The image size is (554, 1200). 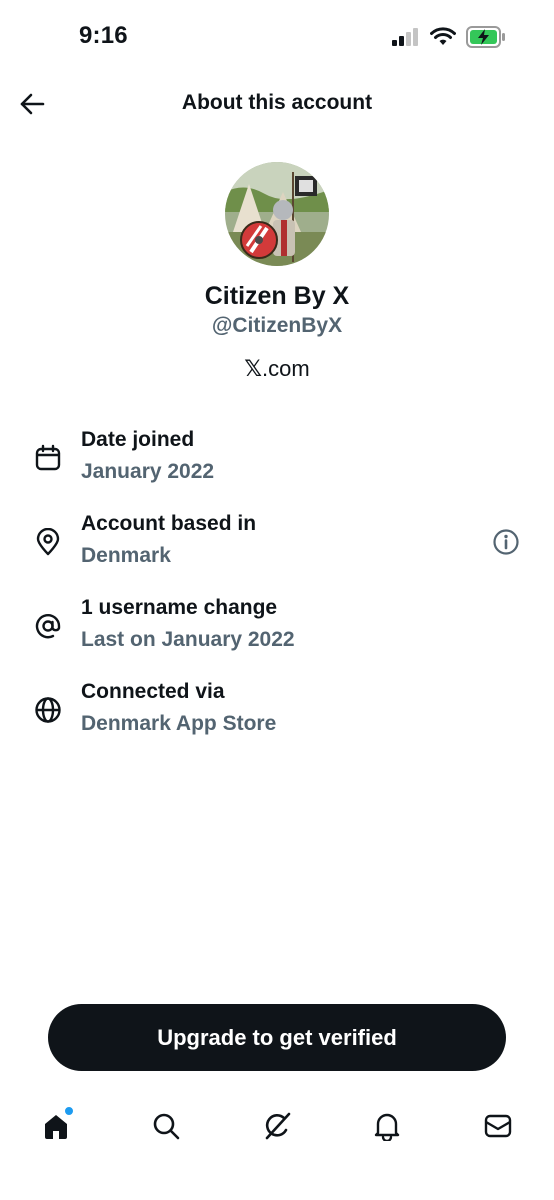 I want to click on nav-messages, so click(x=498, y=1126).